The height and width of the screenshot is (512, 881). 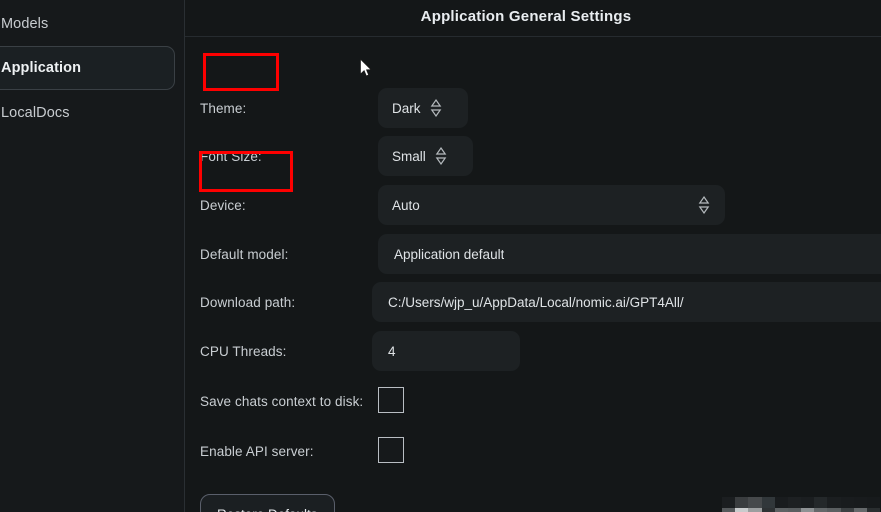 I want to click on save-chats-context-label: Save chats context to disk:, so click(x=282, y=401).